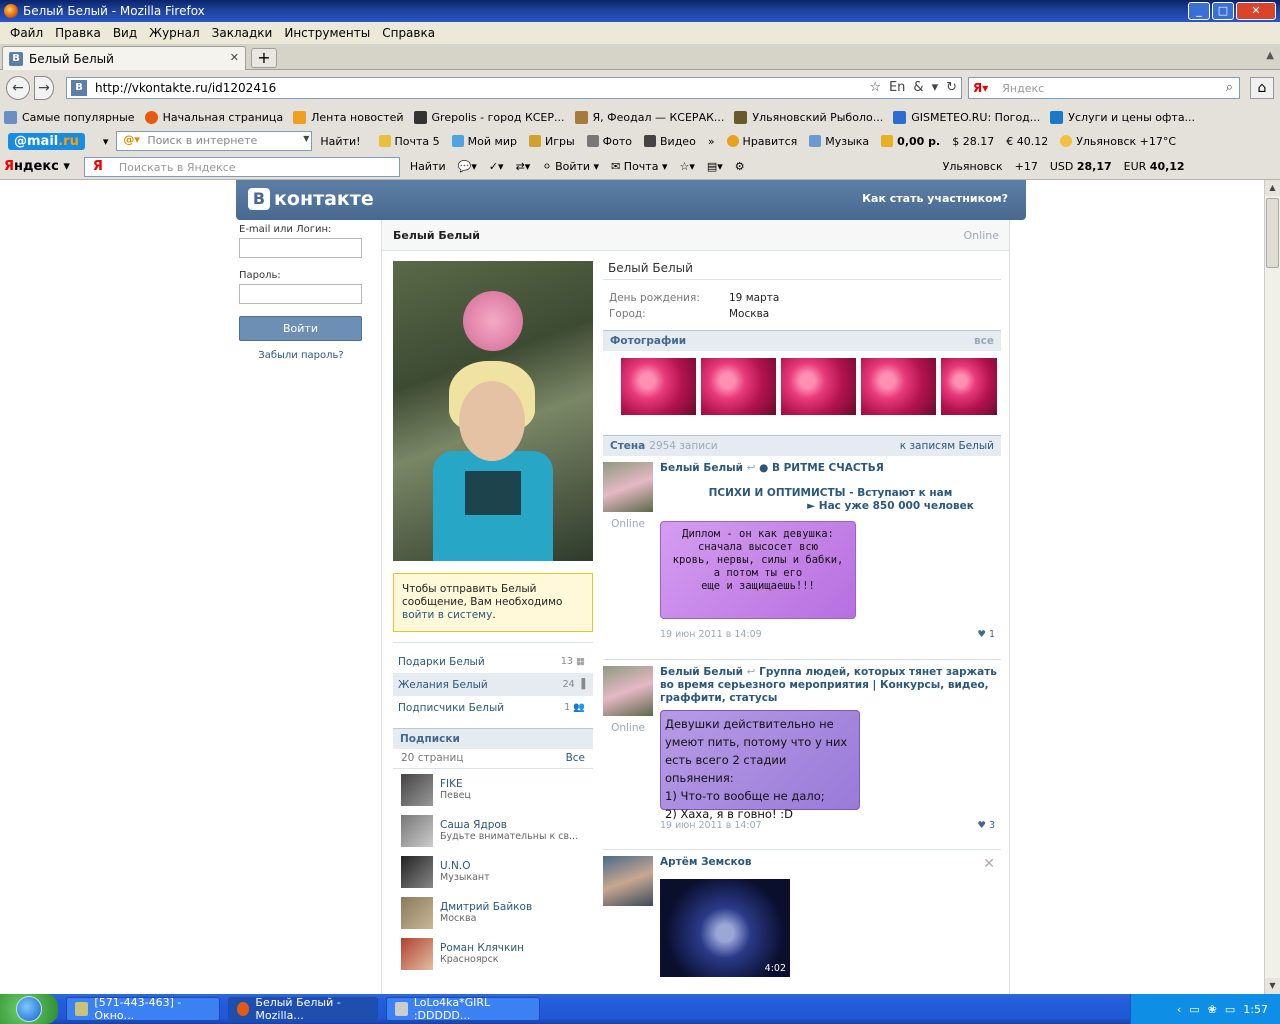 This screenshot has height=1024, width=1280. Describe the element at coordinates (711, 141) in the screenshot. I see `more-chevron-icon: »` at that location.